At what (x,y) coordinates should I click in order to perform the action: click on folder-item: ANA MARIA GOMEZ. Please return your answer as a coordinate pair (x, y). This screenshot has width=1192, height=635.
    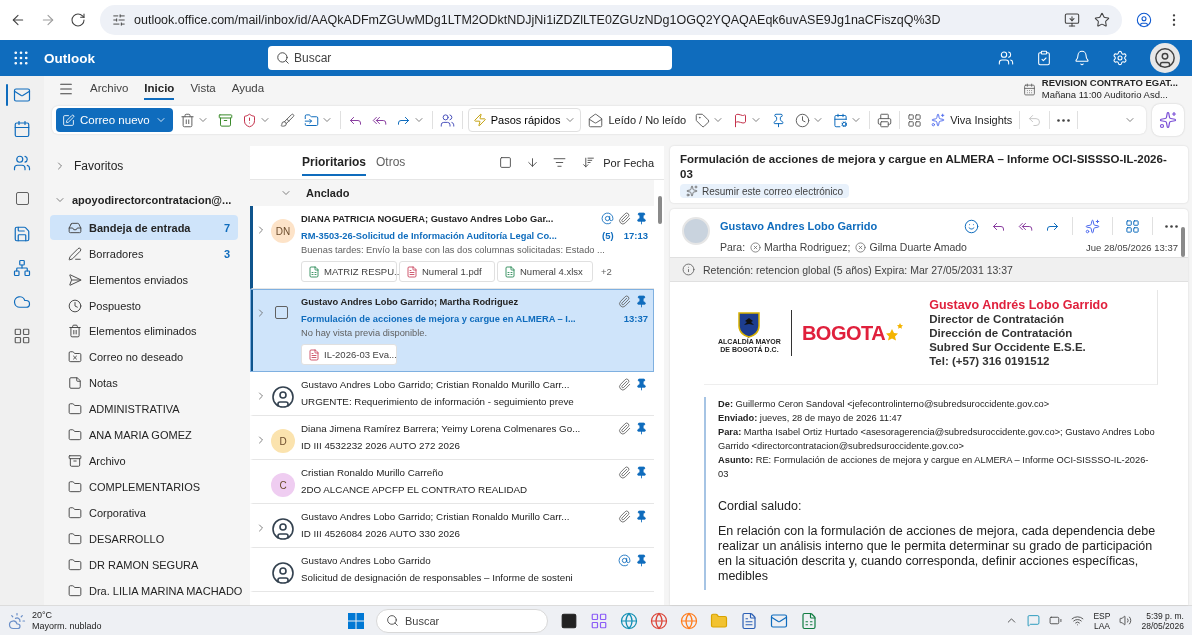
    Looking at the image, I should click on (144, 435).